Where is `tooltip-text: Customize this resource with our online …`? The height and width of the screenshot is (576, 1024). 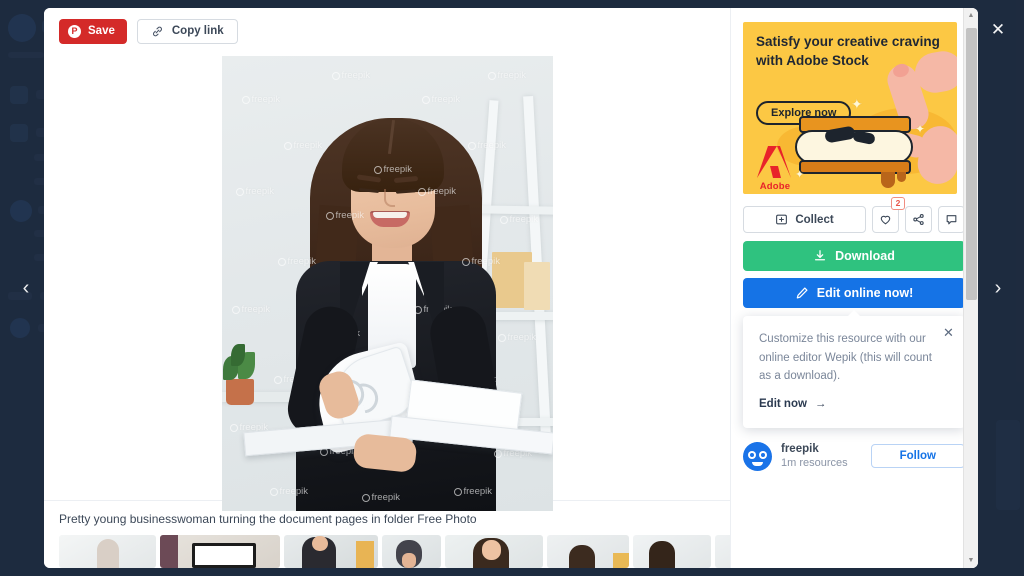
tooltip-text: Customize this resource with our online … is located at coordinates (846, 358).